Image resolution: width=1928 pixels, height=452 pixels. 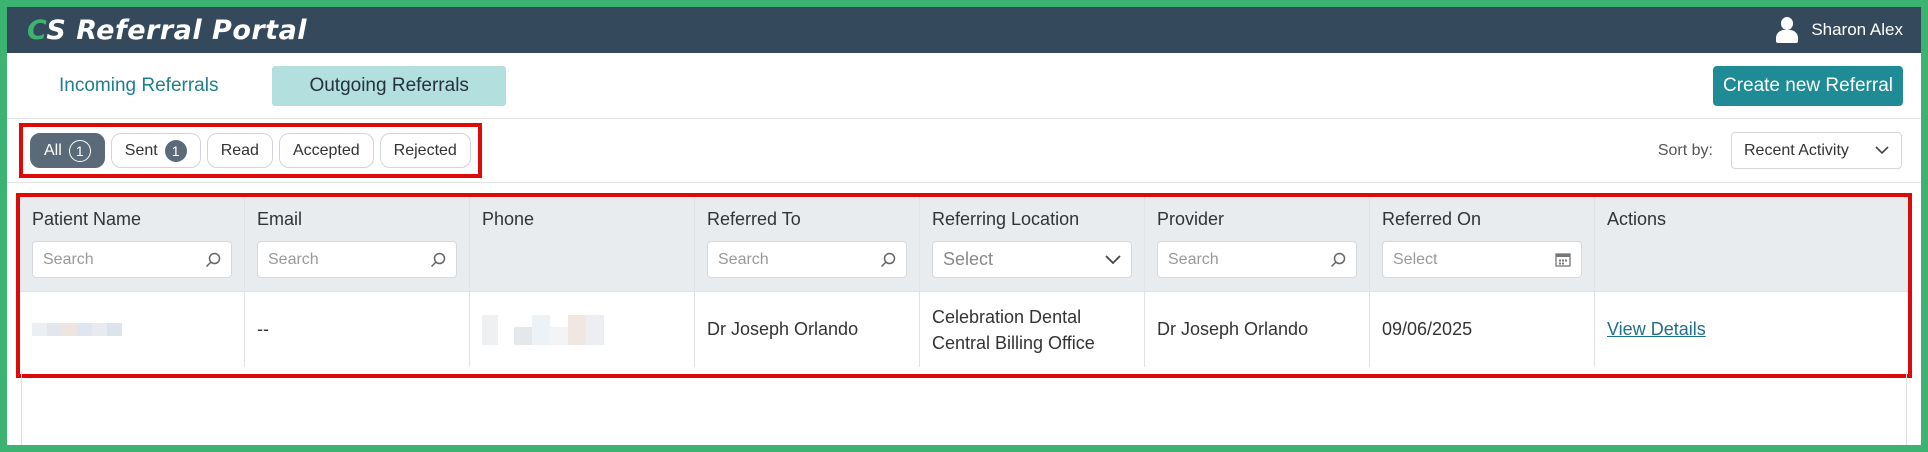 I want to click on brand-logo: CS Referral Portal, so click(x=167, y=30).